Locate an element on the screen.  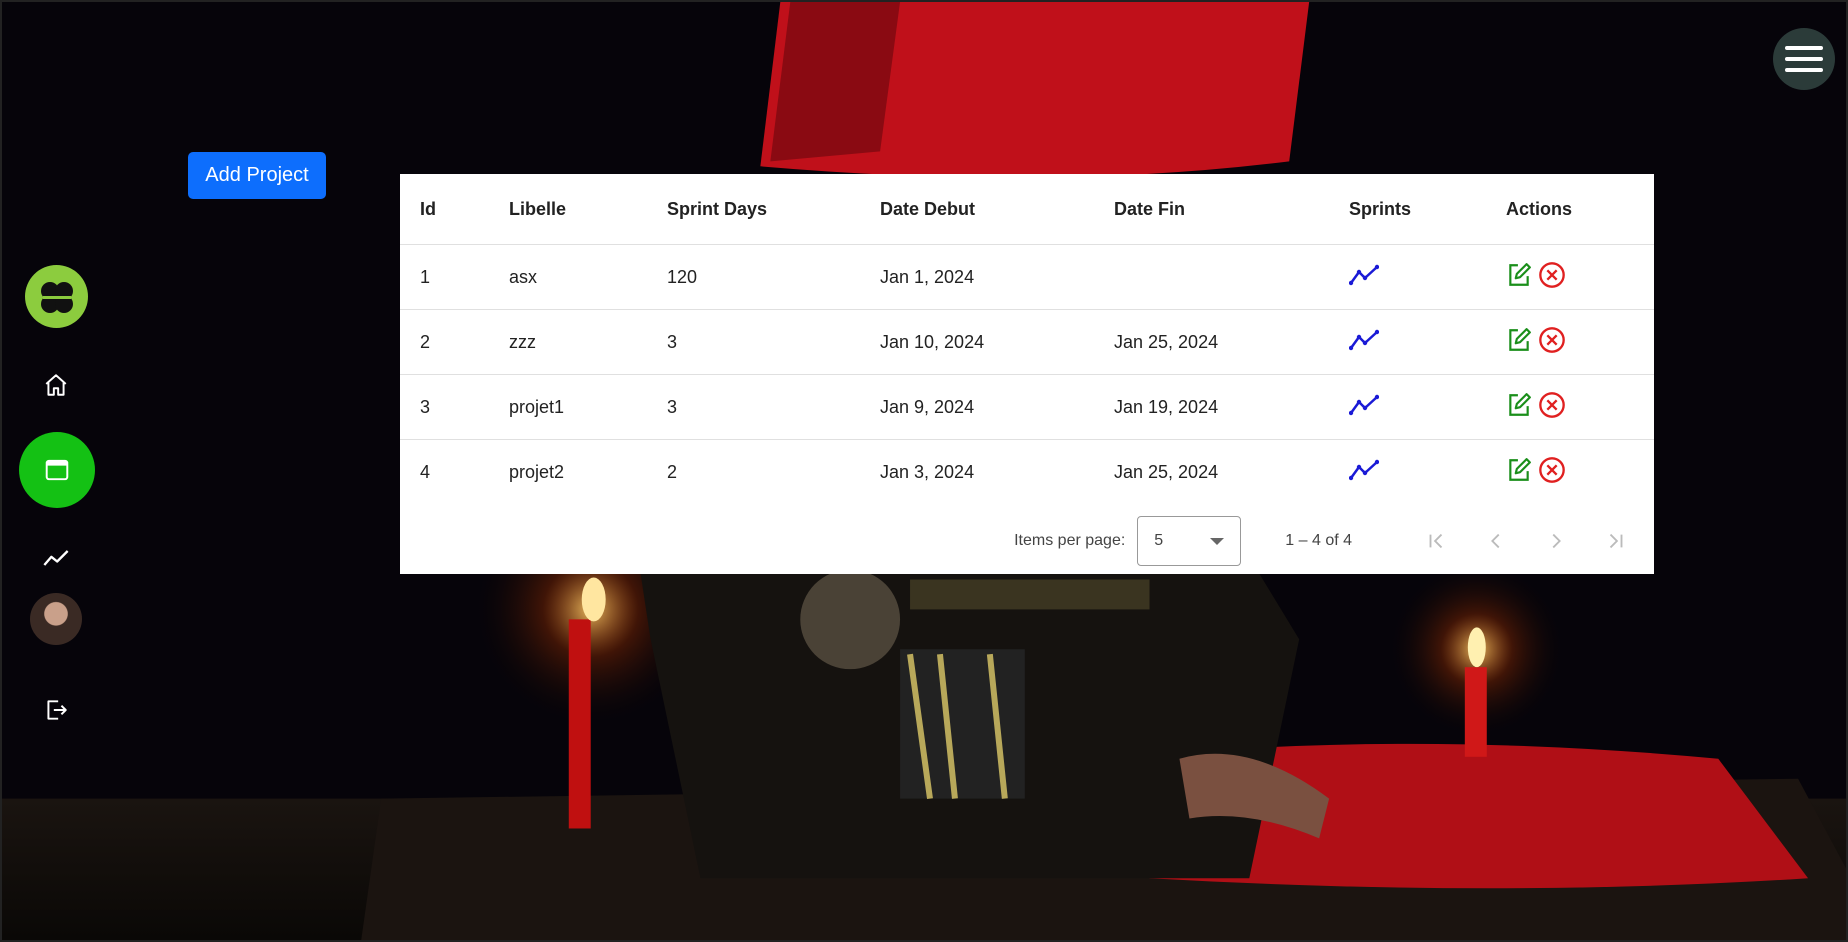
sidebar-item-stats is located at coordinates (56, 558).